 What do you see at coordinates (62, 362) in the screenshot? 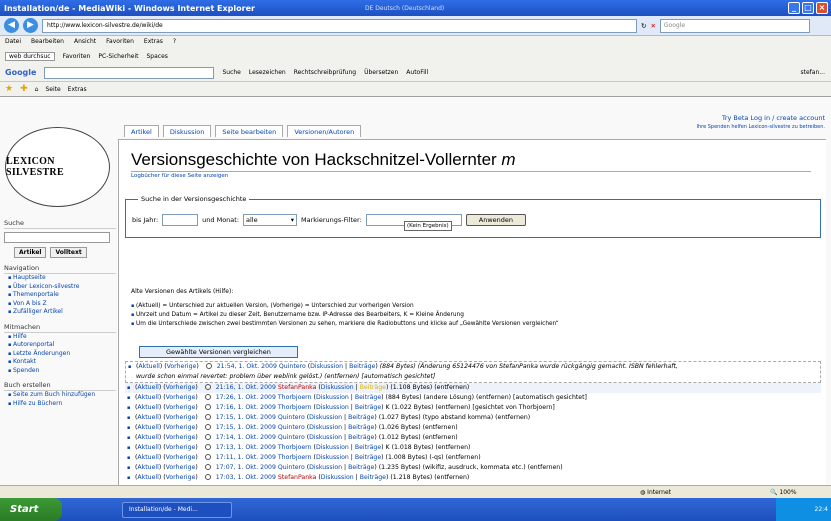
I see `sidebar-item-contact: Kontakt` at bounding box center [62, 362].